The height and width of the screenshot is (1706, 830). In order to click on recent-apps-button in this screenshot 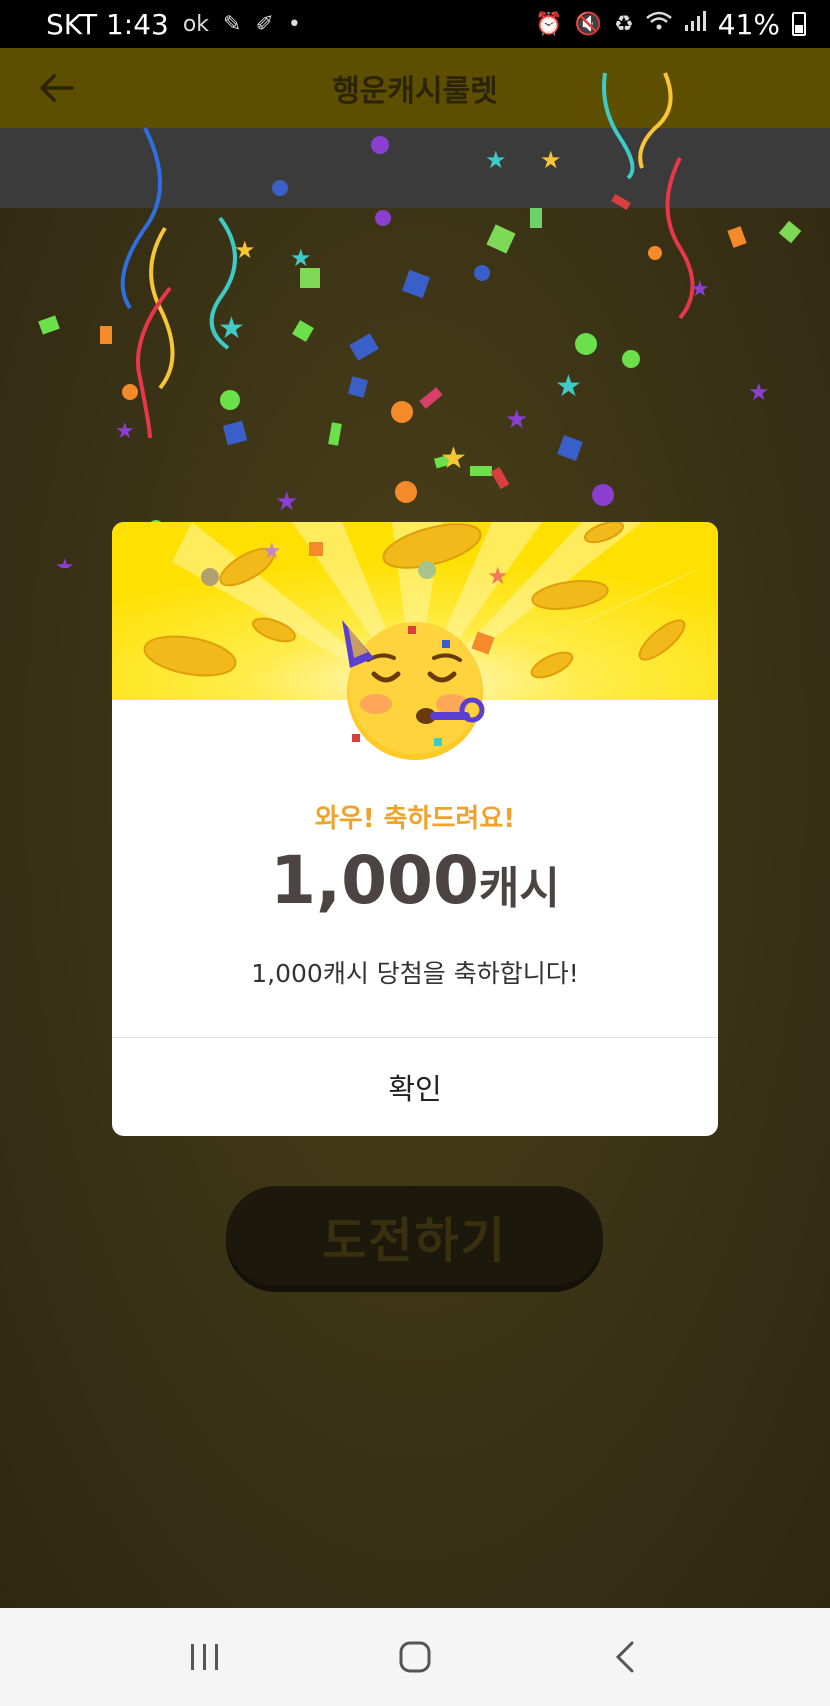, I will do `click(205, 1657)`.